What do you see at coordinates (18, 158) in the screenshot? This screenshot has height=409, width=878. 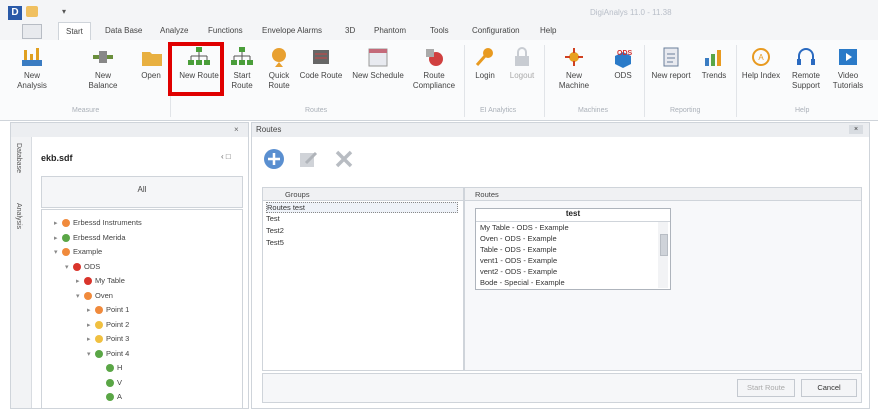 I see `tab-database-vertical: Database` at bounding box center [18, 158].